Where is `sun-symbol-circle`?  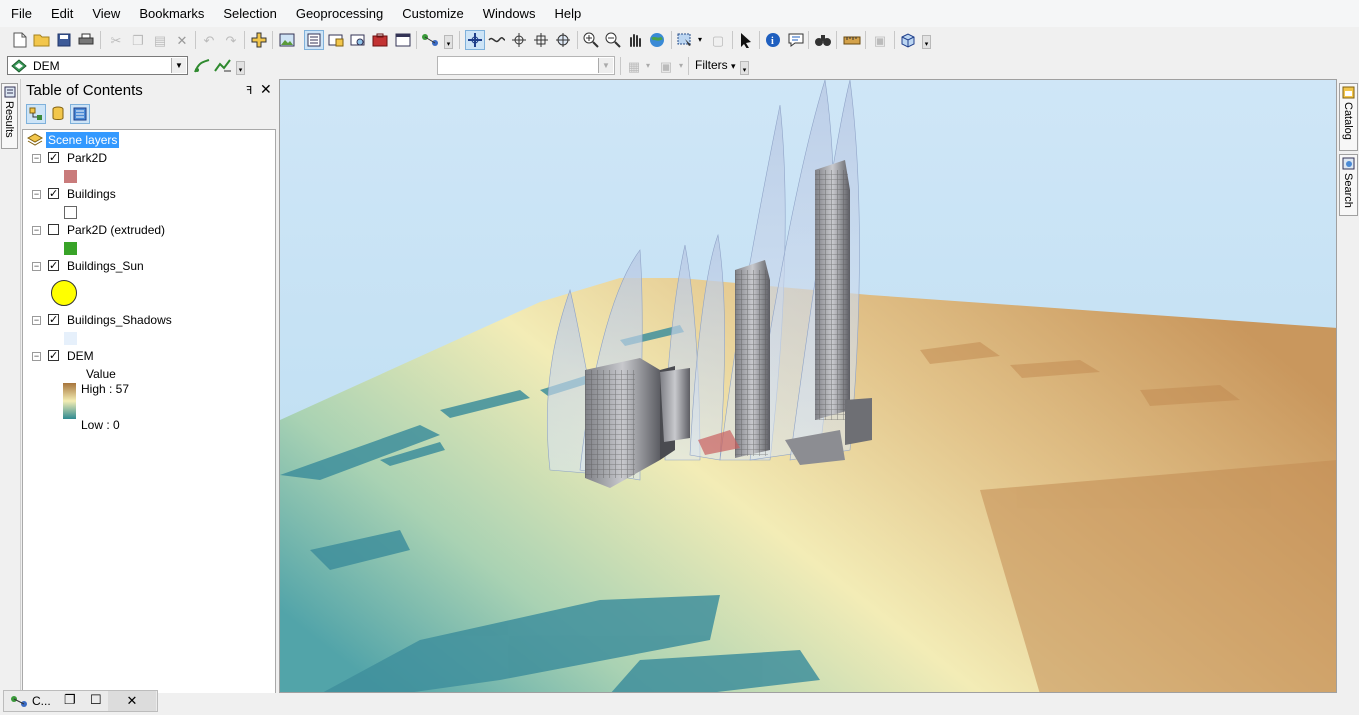
sun-symbol-circle is located at coordinates (64, 293).